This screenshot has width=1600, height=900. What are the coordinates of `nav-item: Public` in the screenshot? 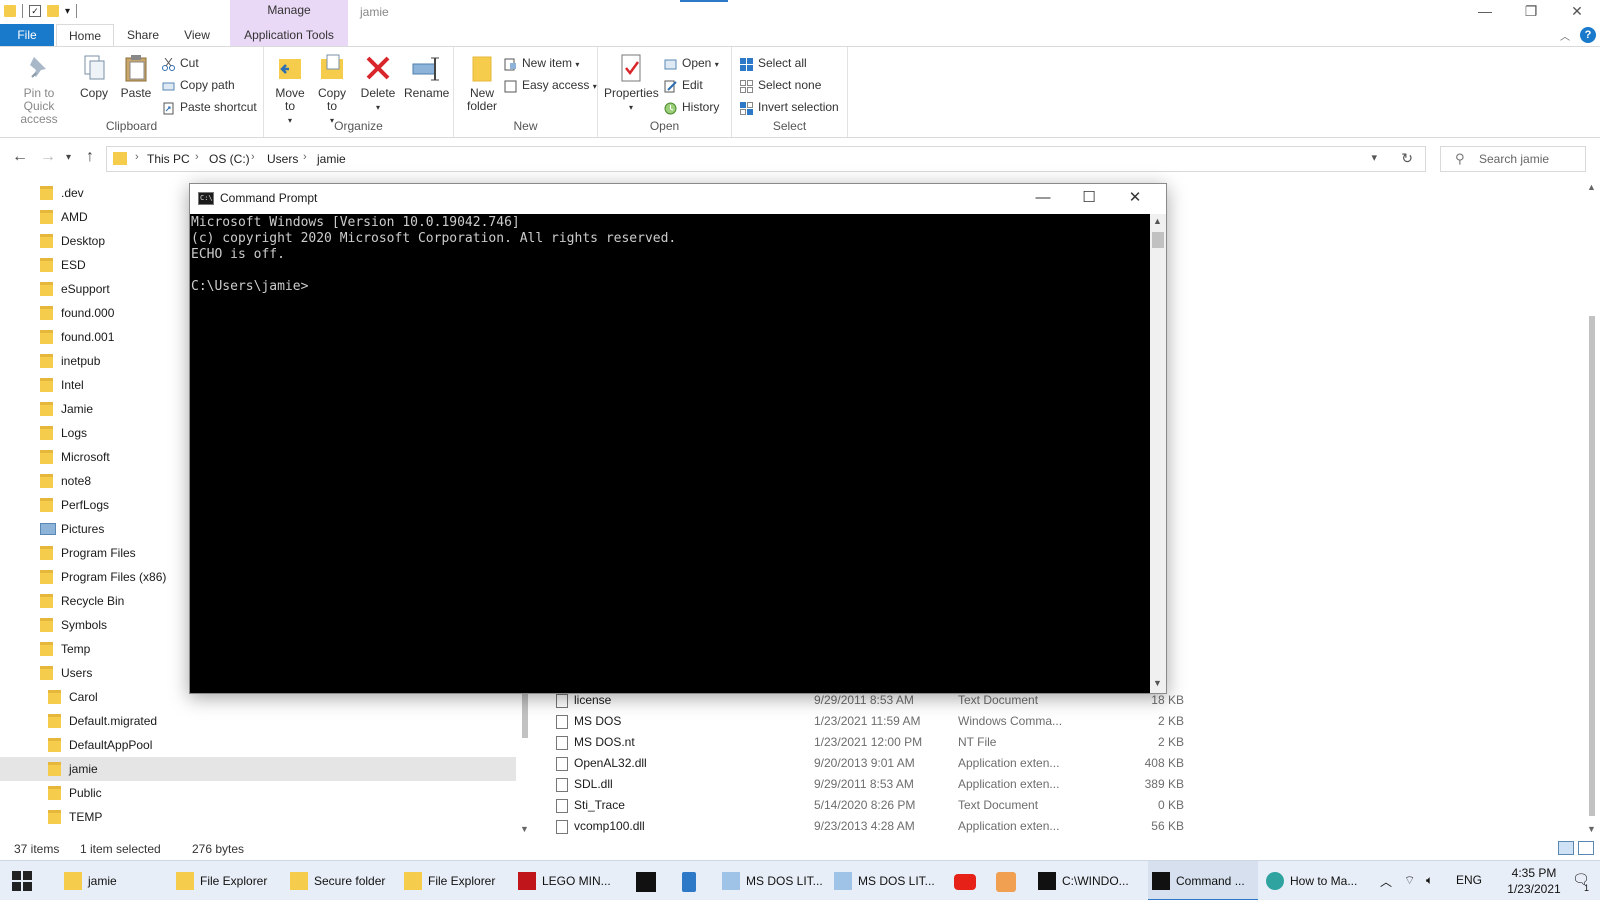 It's located at (258, 793).